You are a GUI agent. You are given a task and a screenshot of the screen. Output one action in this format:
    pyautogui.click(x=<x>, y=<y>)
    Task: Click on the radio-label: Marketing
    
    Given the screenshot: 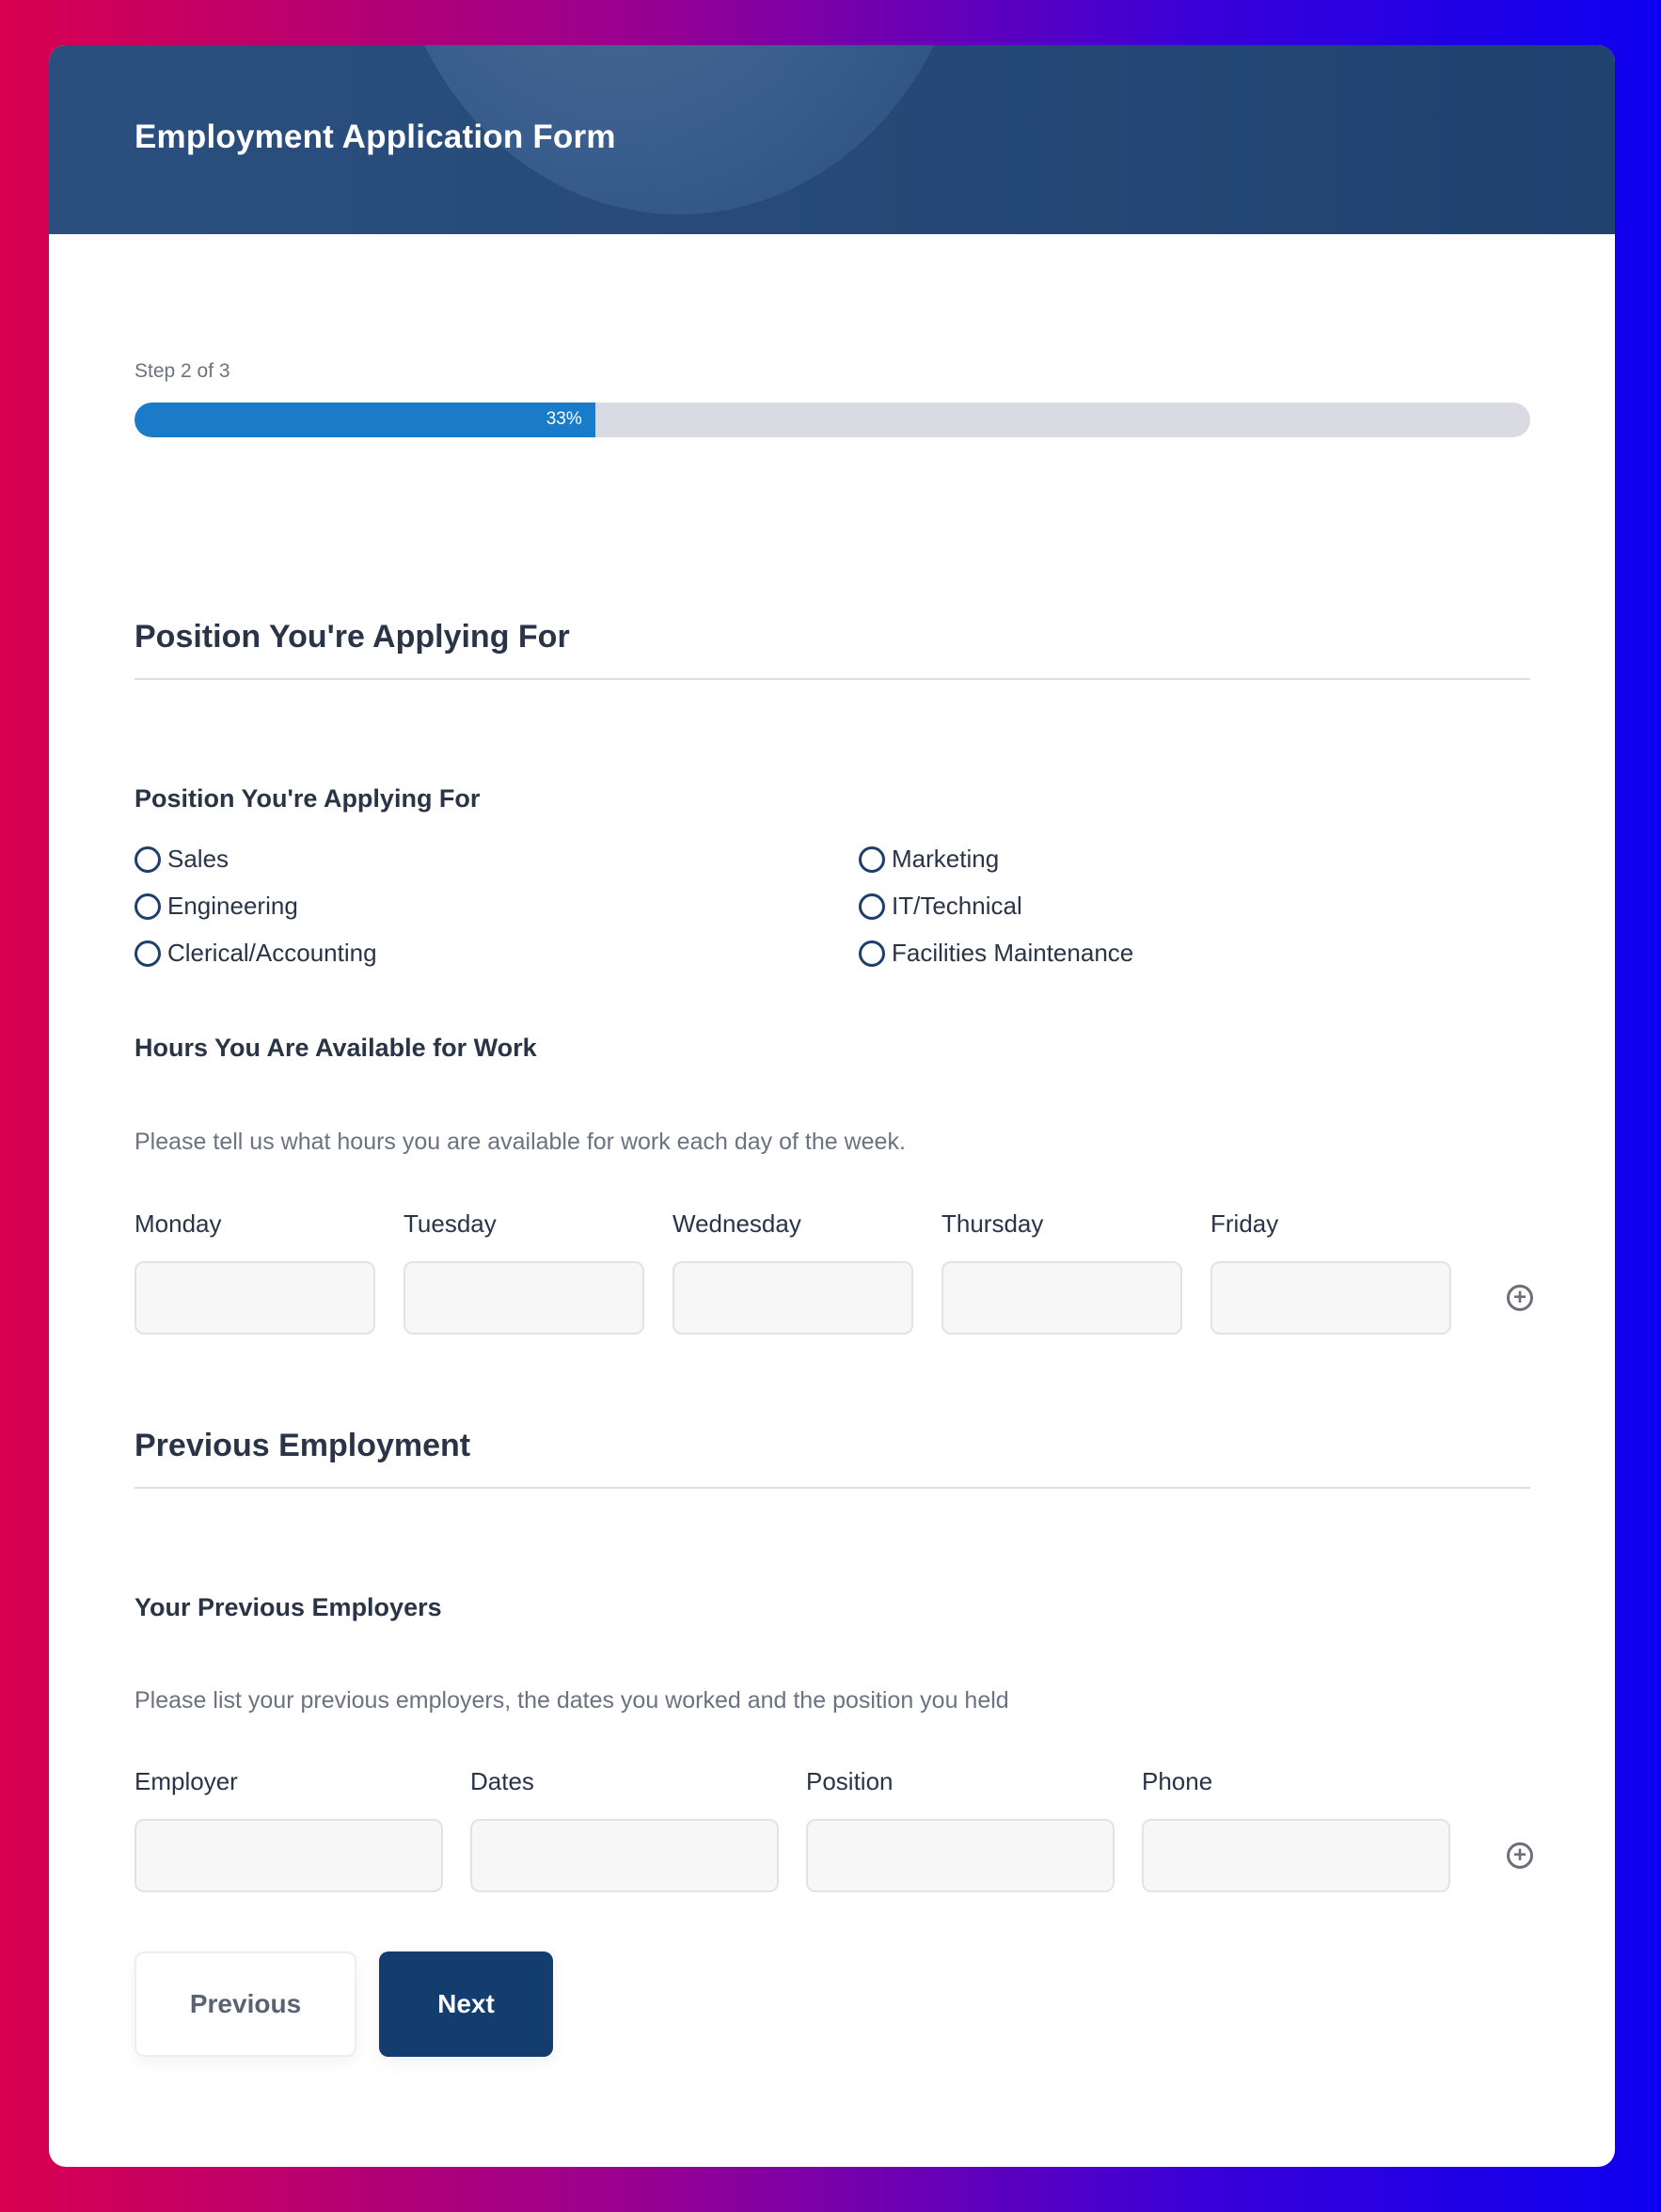 What is the action you would take?
    pyautogui.click(x=946, y=859)
    